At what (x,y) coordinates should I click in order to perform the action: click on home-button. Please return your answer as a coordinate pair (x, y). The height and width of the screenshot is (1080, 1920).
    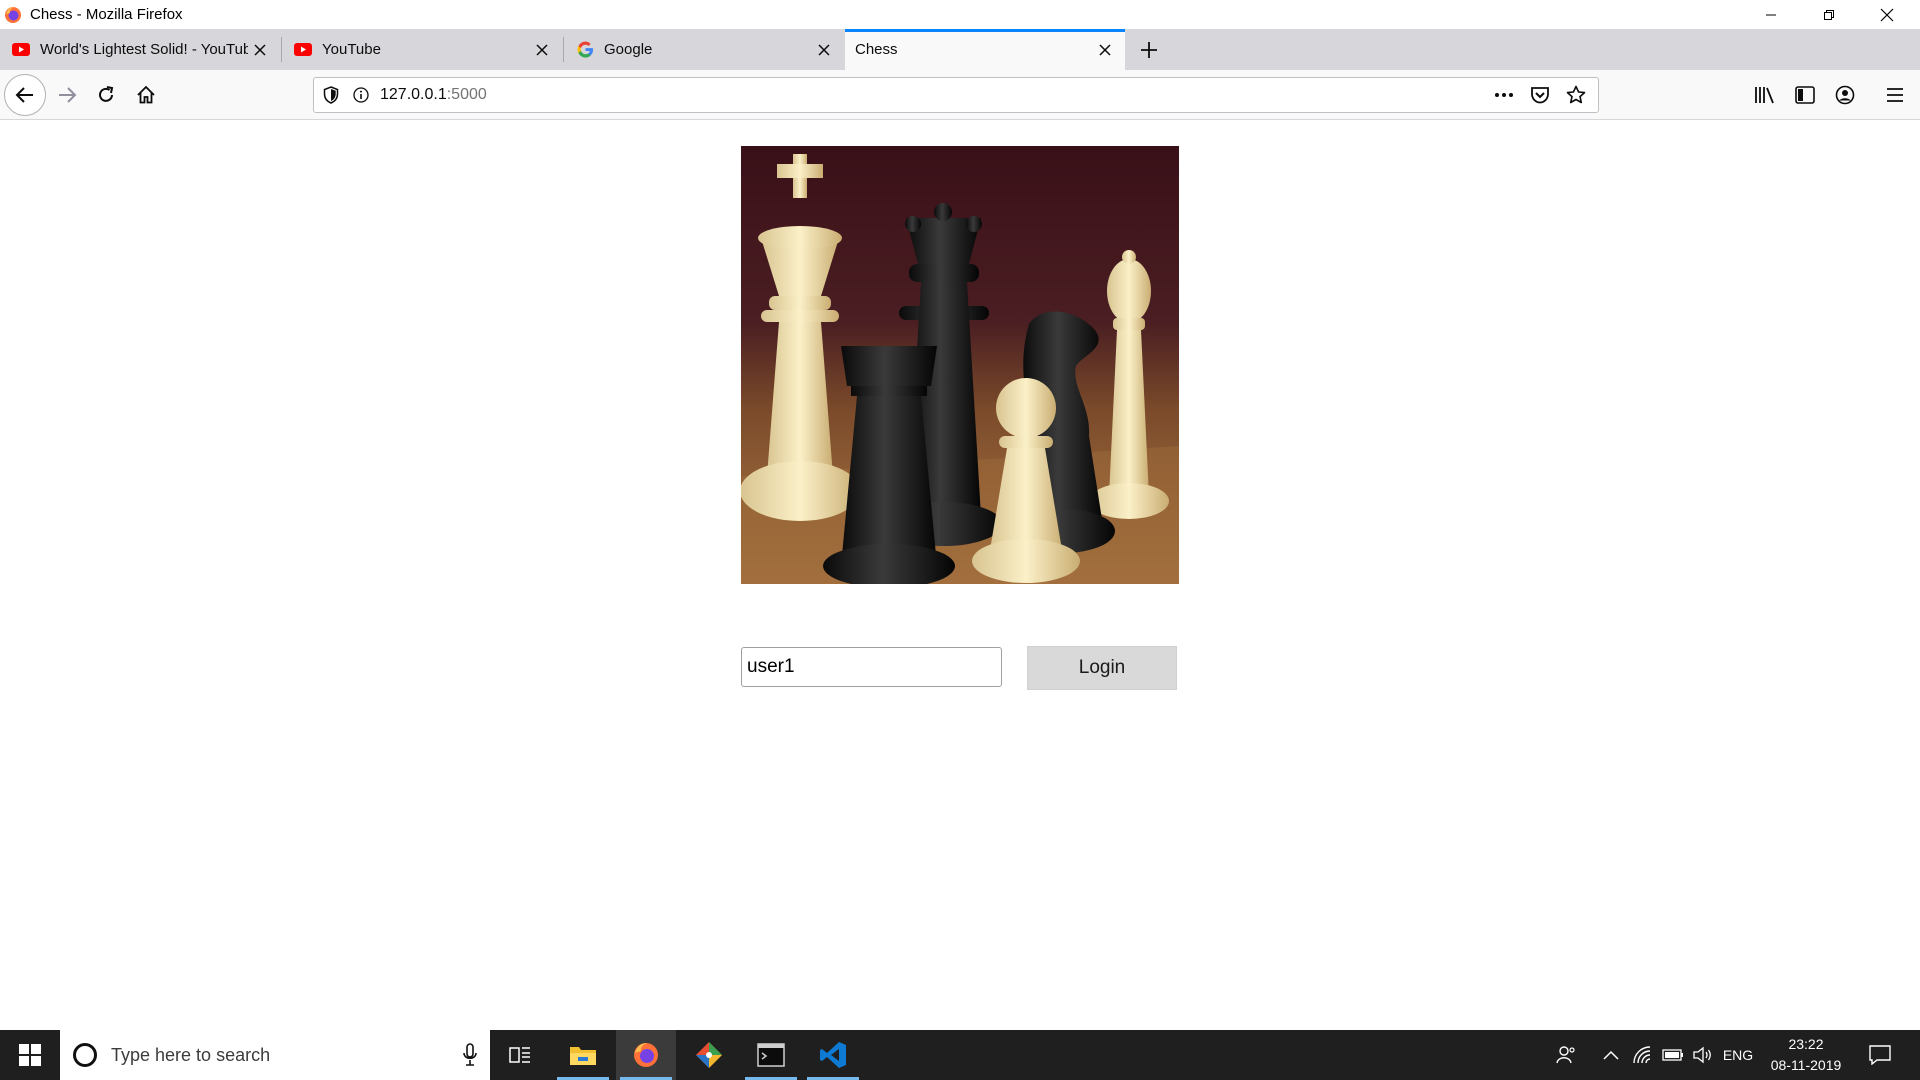
    Looking at the image, I should click on (146, 95).